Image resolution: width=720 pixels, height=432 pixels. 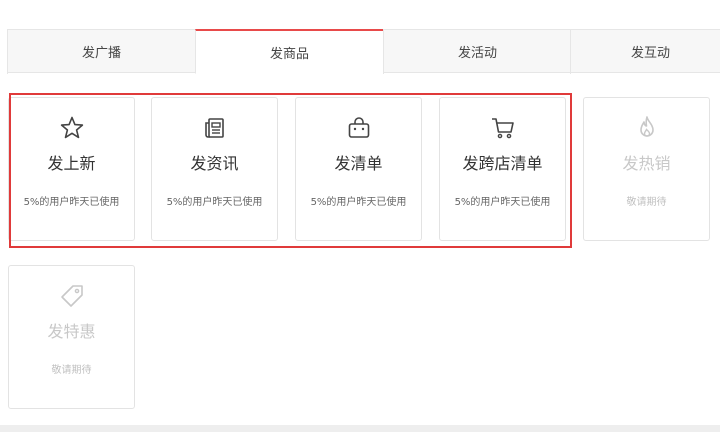 What do you see at coordinates (645, 51) in the screenshot?
I see `tab-interaction: 发互动` at bounding box center [645, 51].